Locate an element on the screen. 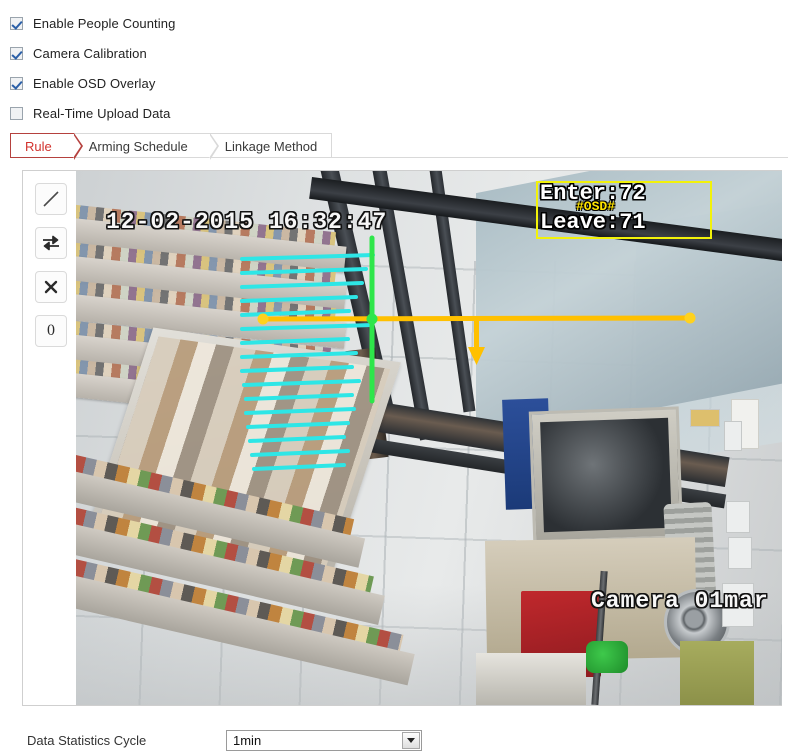  tab-rule: Rule is located at coordinates (46, 146).